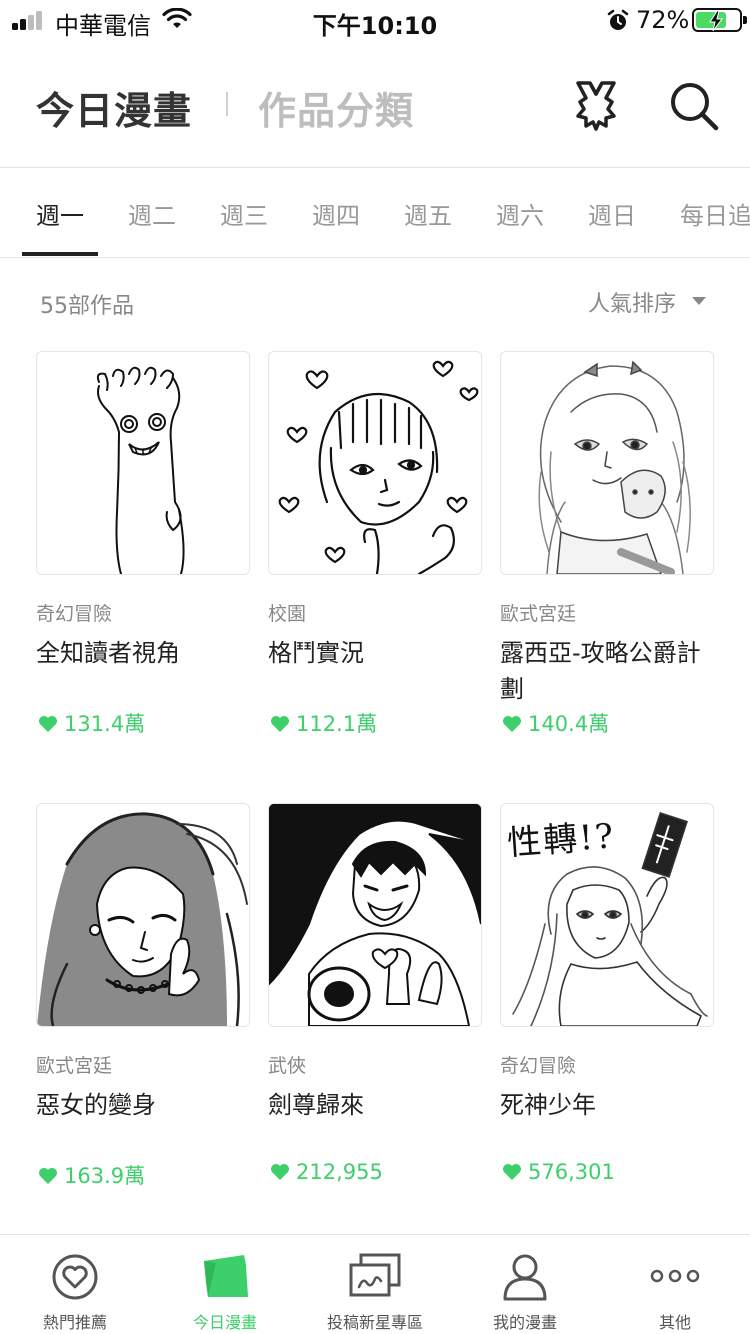  Describe the element at coordinates (75, 1277) in the screenshot. I see `heart-circle-icon` at that location.